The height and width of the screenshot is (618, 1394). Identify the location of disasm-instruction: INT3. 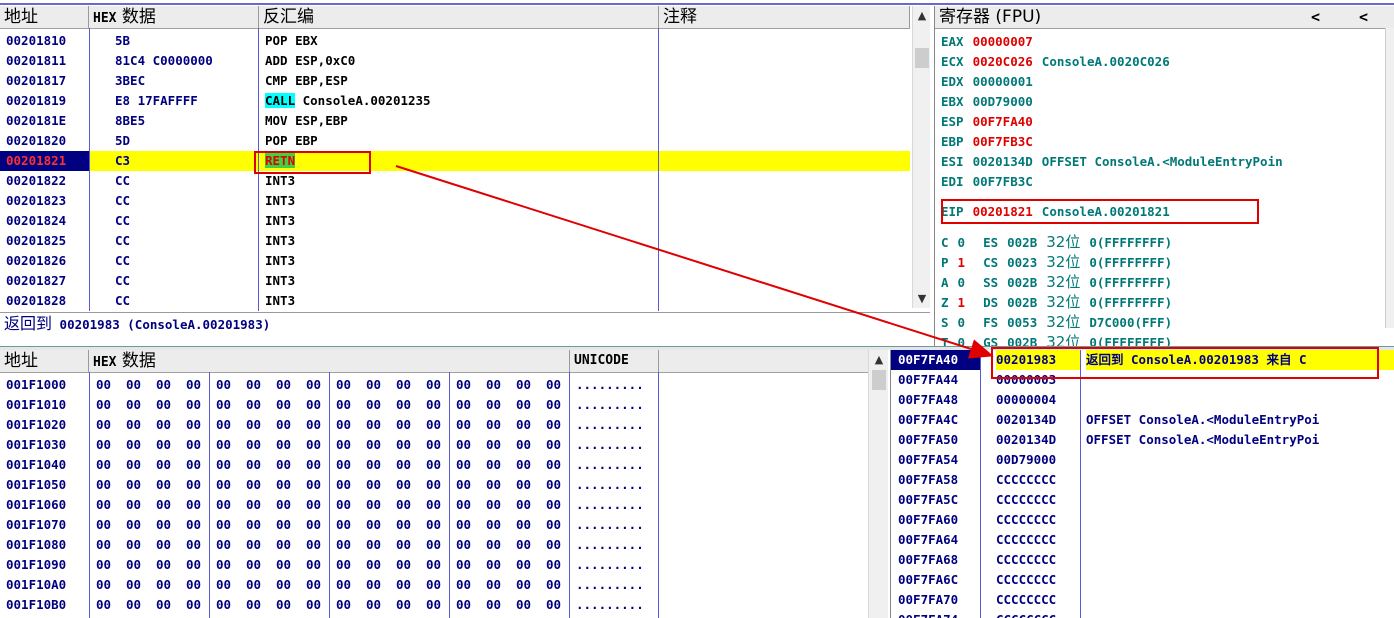
(460, 181).